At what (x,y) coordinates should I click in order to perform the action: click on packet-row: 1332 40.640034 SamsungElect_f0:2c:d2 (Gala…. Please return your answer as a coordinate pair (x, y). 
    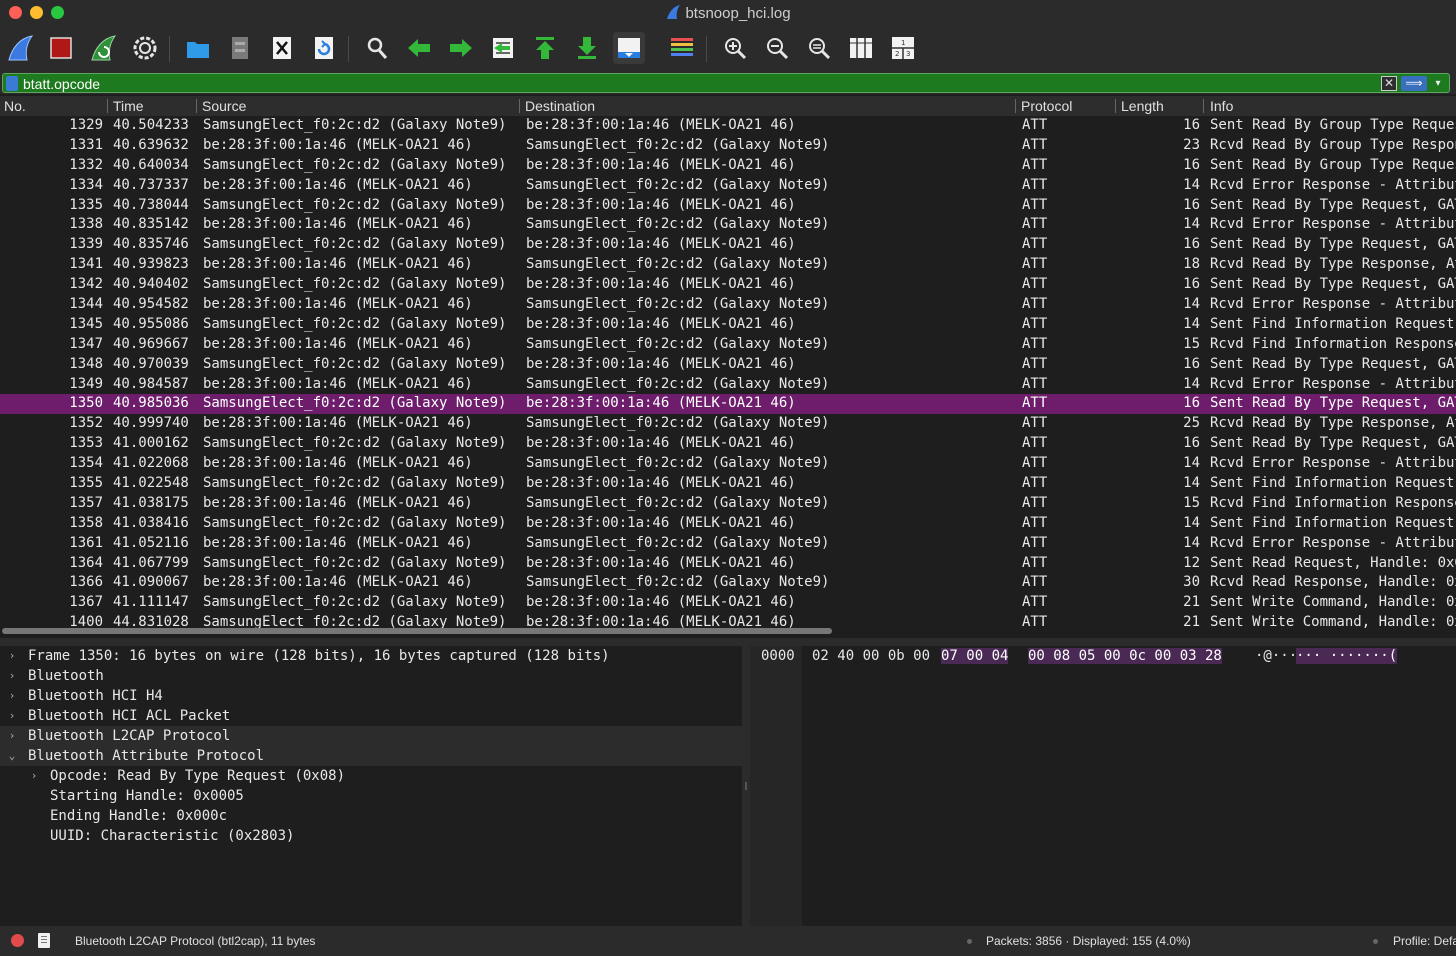
    Looking at the image, I should click on (728, 166).